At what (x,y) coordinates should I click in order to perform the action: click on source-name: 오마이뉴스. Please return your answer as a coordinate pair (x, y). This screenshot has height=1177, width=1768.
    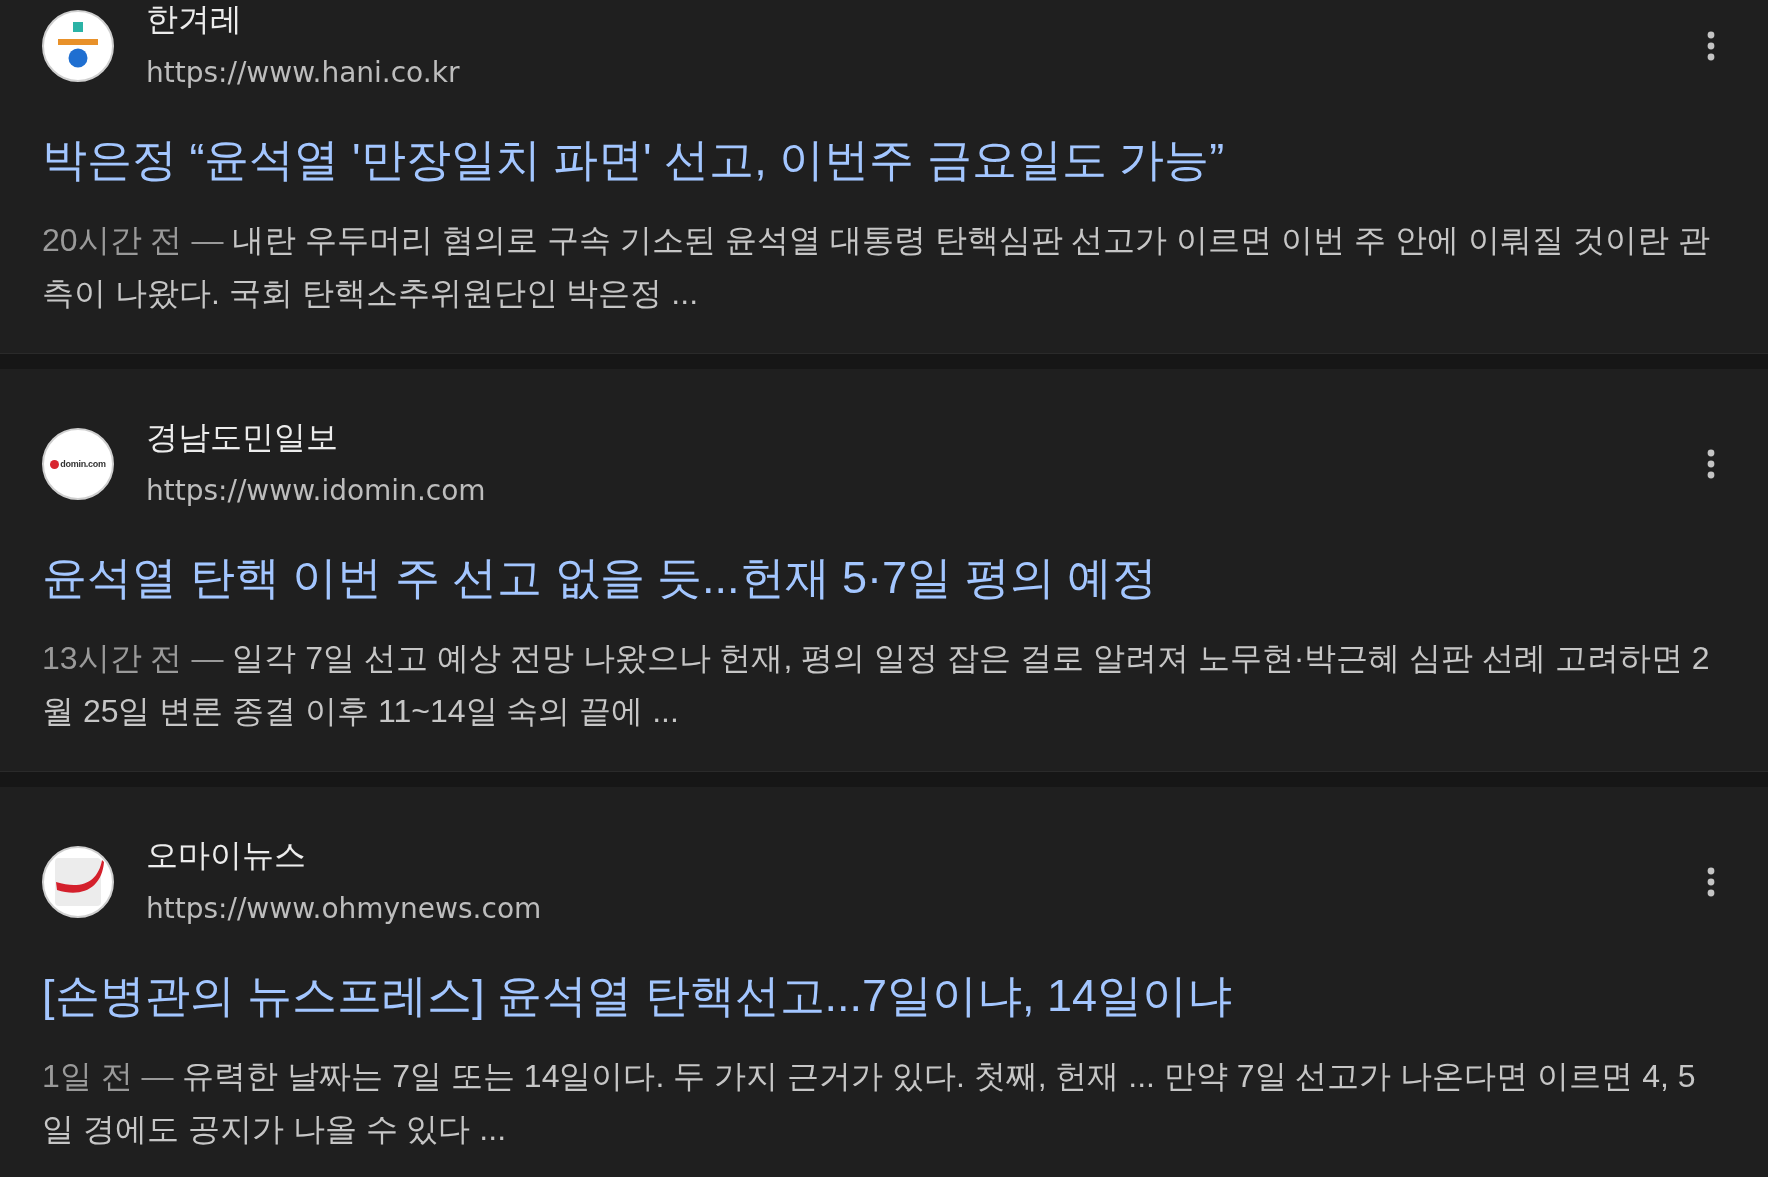
    Looking at the image, I should click on (226, 855).